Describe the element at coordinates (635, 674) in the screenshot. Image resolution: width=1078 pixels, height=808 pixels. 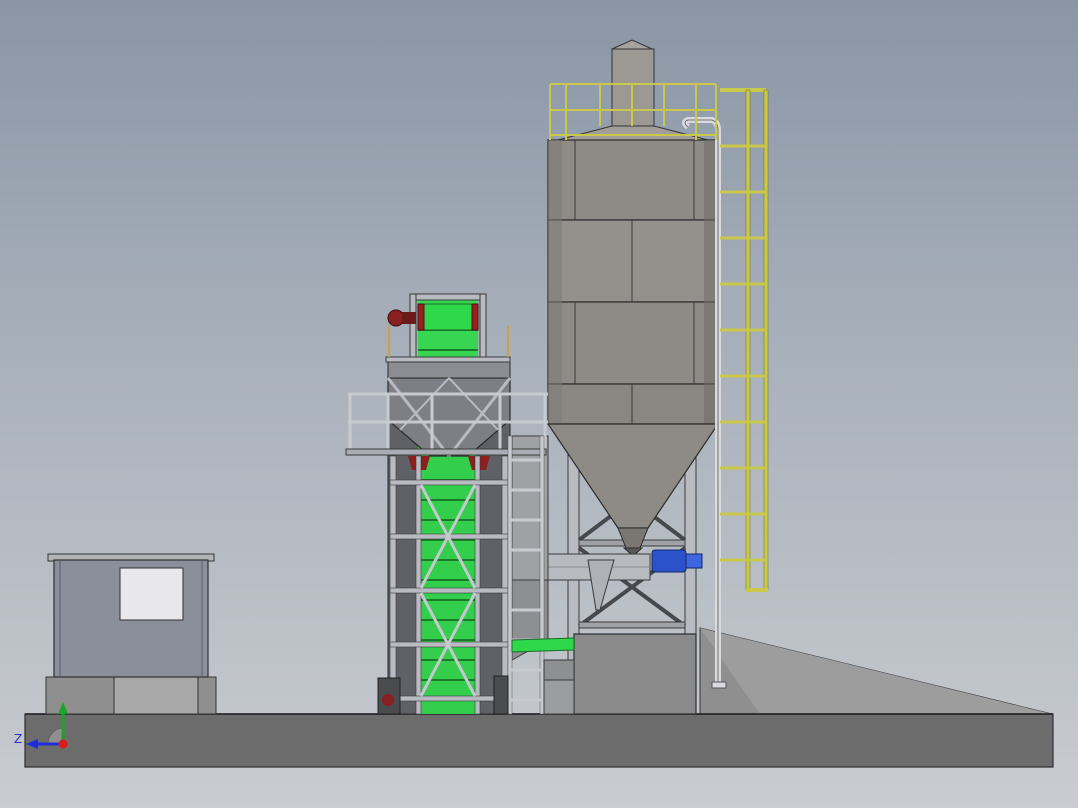
I see `silo-base-box` at that location.